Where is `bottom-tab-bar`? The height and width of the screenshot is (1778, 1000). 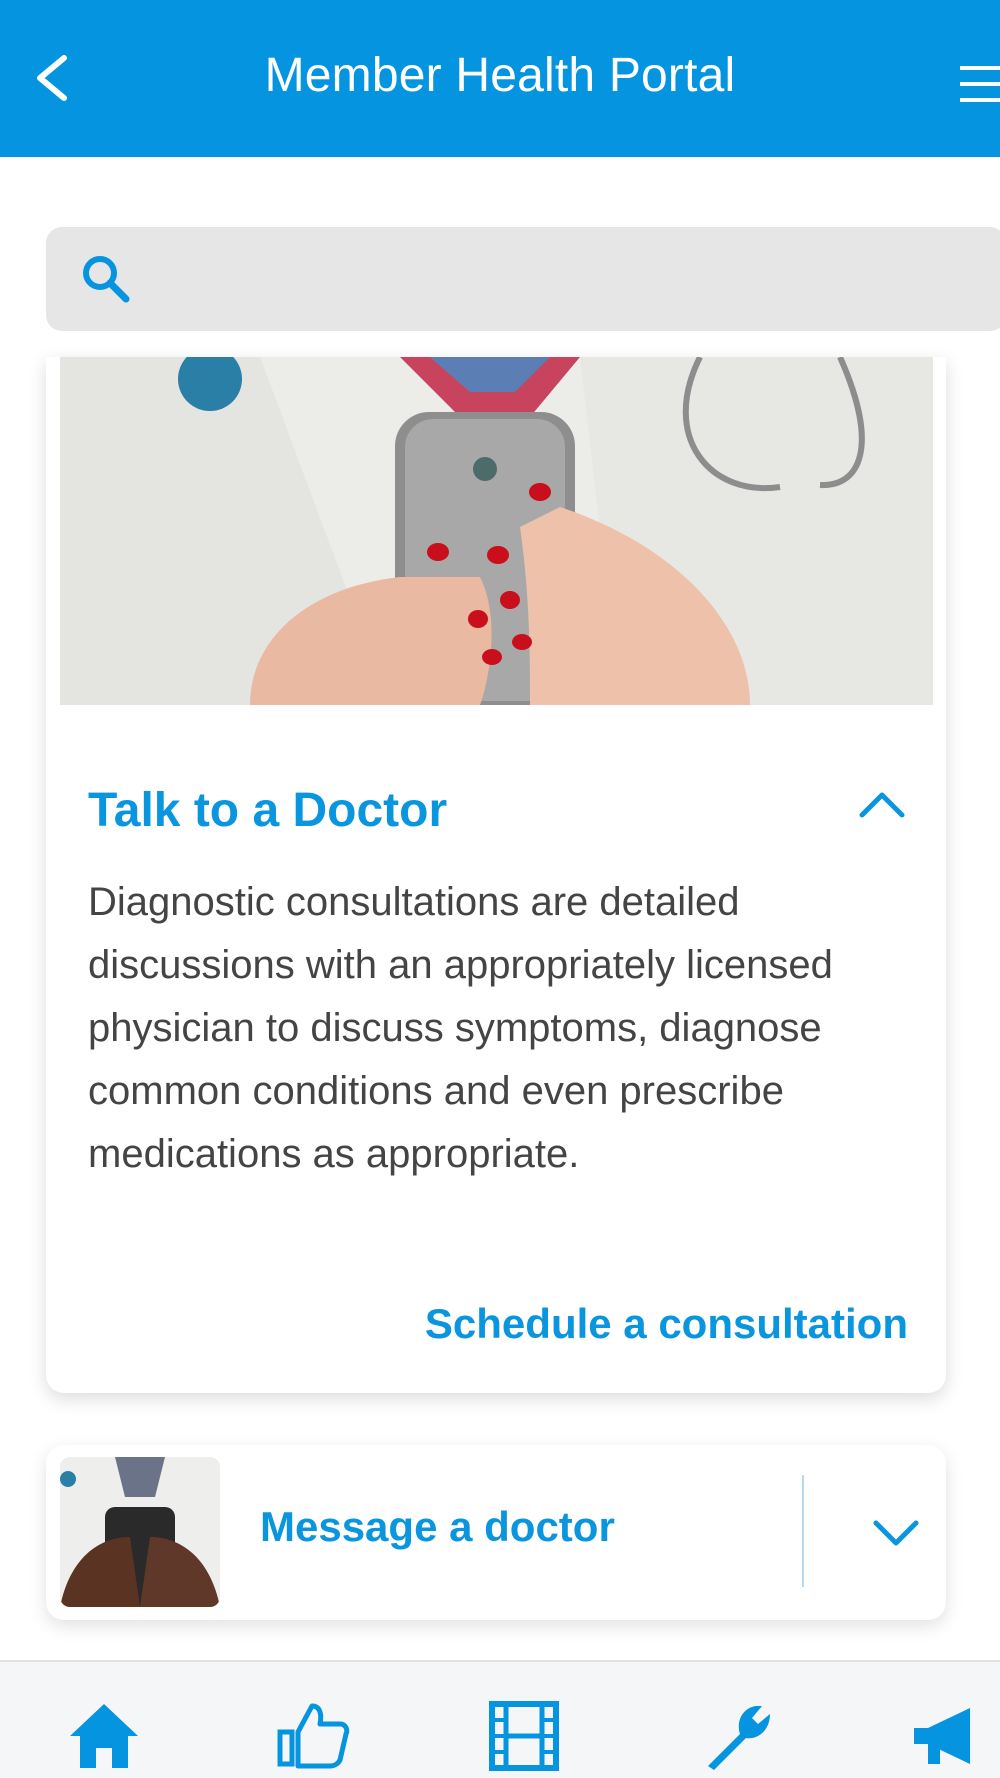
bottom-tab-bar is located at coordinates (500, 1719).